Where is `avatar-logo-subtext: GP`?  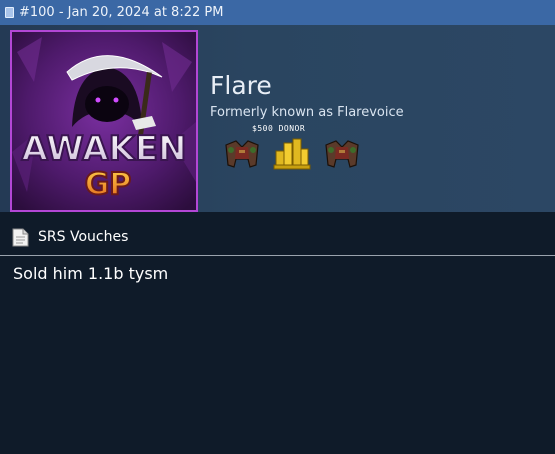
avatar-logo-subtext: GP is located at coordinates (108, 184).